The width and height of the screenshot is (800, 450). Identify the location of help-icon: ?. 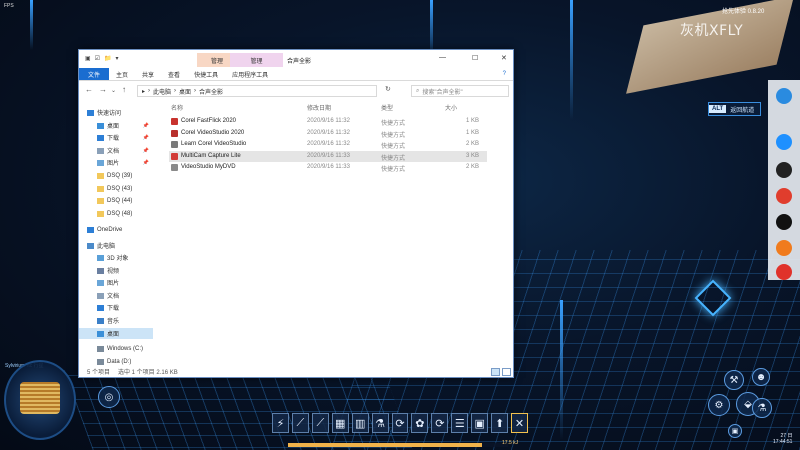
(504, 74).